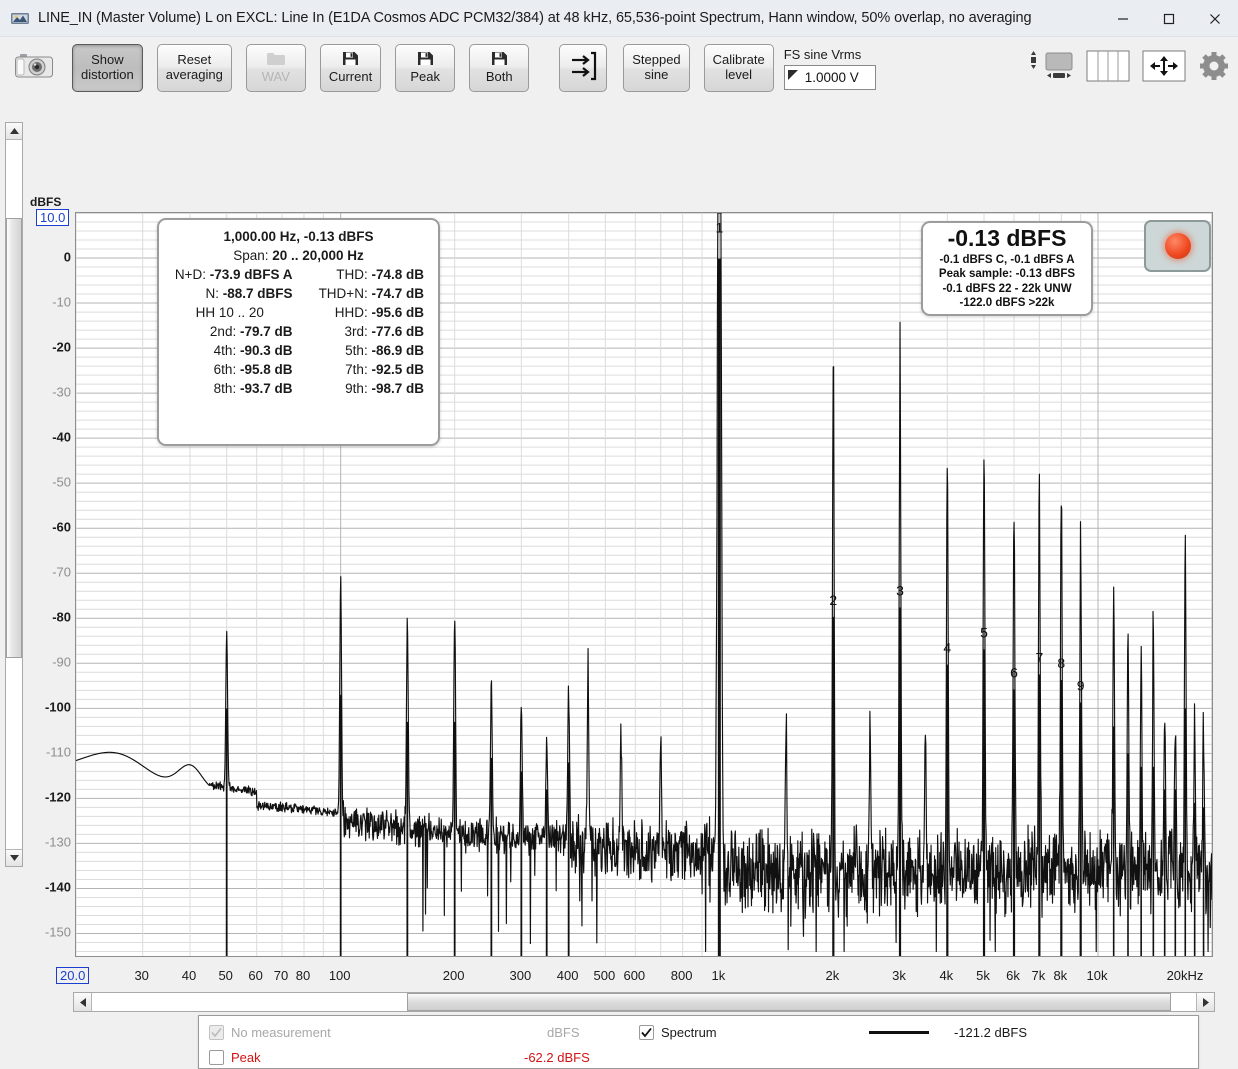 Image resolution: width=1238 pixels, height=1069 pixels. Describe the element at coordinates (57, 797) in the screenshot. I see `y-tick-label: -120` at that location.